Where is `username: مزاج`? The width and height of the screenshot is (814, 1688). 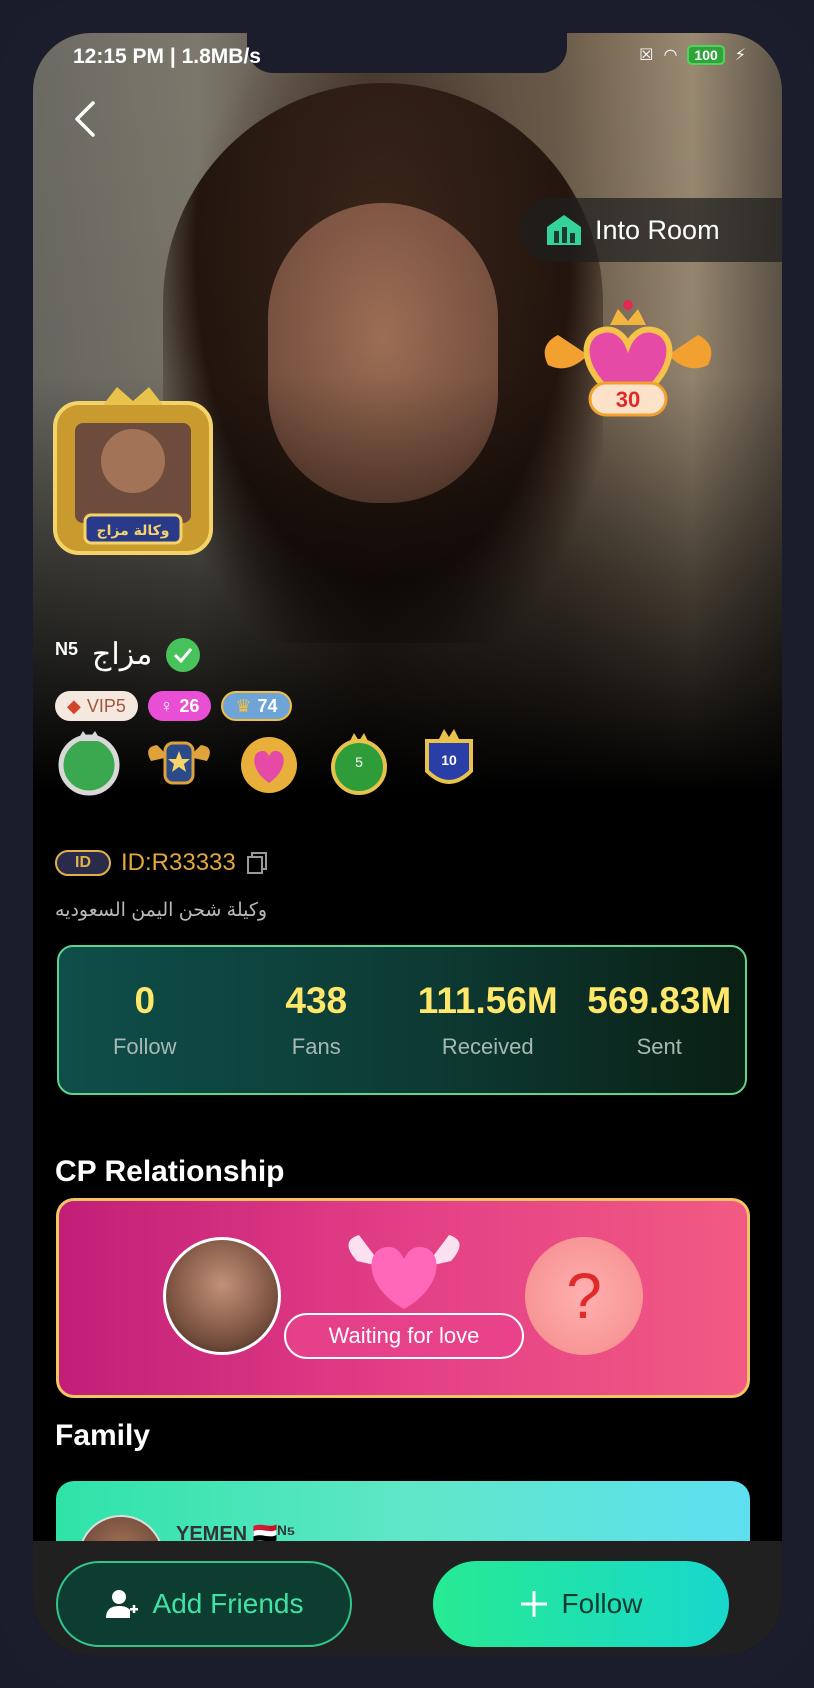 username: مزاج is located at coordinates (122, 654).